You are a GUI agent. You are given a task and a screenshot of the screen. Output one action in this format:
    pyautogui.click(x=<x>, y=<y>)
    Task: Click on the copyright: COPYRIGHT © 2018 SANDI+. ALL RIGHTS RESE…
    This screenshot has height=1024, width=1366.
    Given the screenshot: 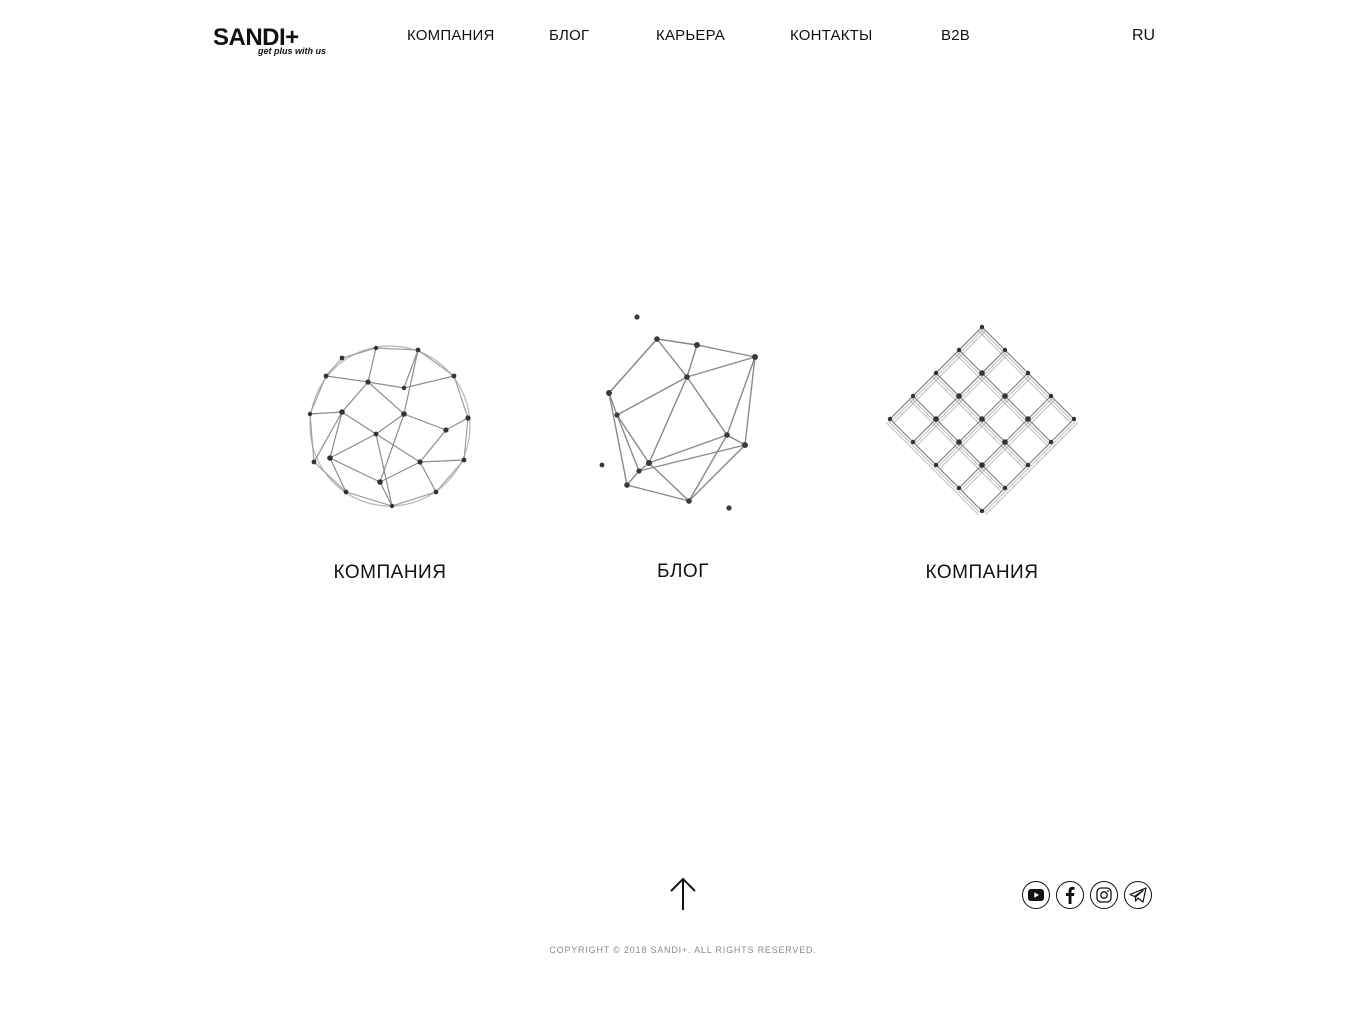 What is the action you would take?
    pyautogui.click(x=683, y=950)
    